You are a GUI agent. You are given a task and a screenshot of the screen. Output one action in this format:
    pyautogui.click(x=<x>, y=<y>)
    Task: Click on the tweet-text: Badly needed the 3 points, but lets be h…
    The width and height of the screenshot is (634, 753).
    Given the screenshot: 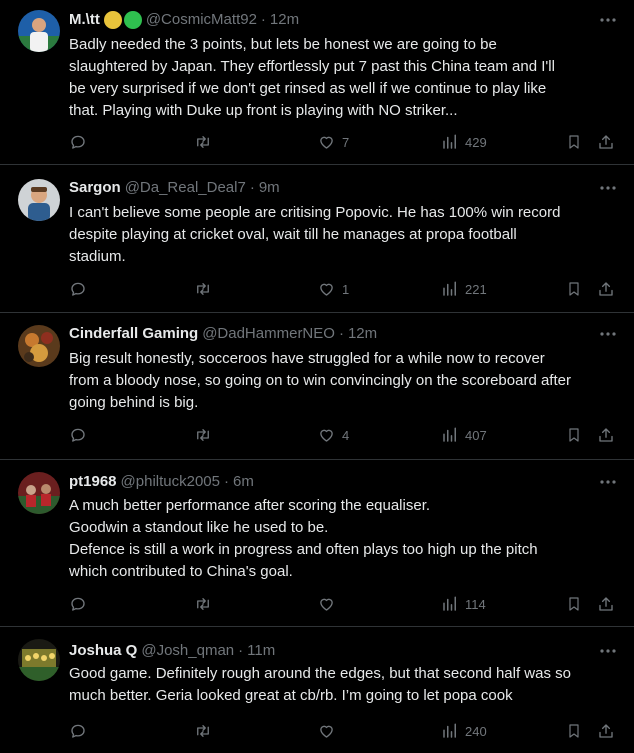 What is the action you would take?
    pyautogui.click(x=344, y=78)
    